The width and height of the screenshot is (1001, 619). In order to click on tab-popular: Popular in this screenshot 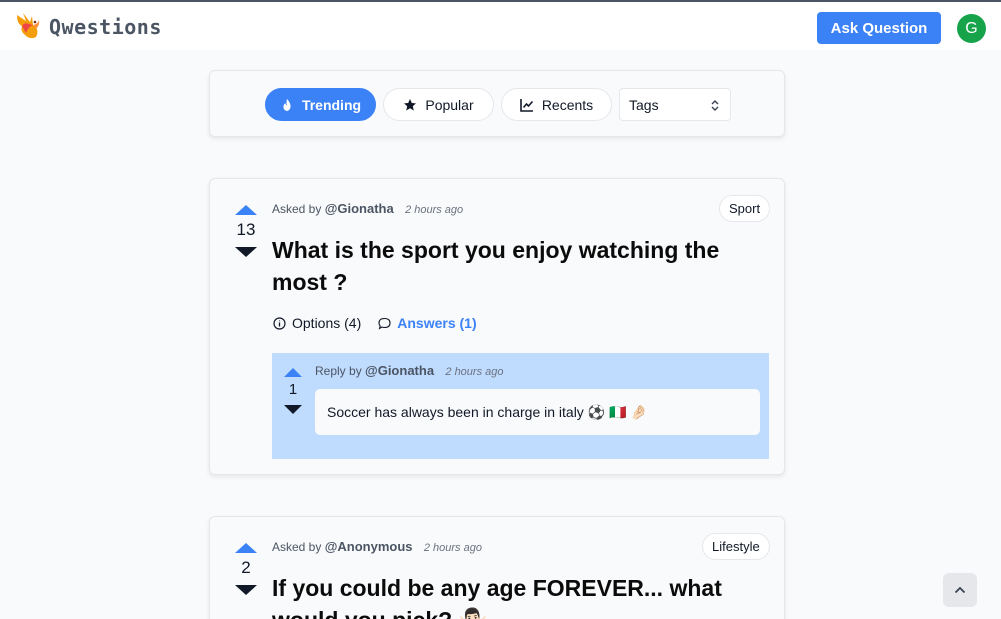, I will do `click(438, 104)`.